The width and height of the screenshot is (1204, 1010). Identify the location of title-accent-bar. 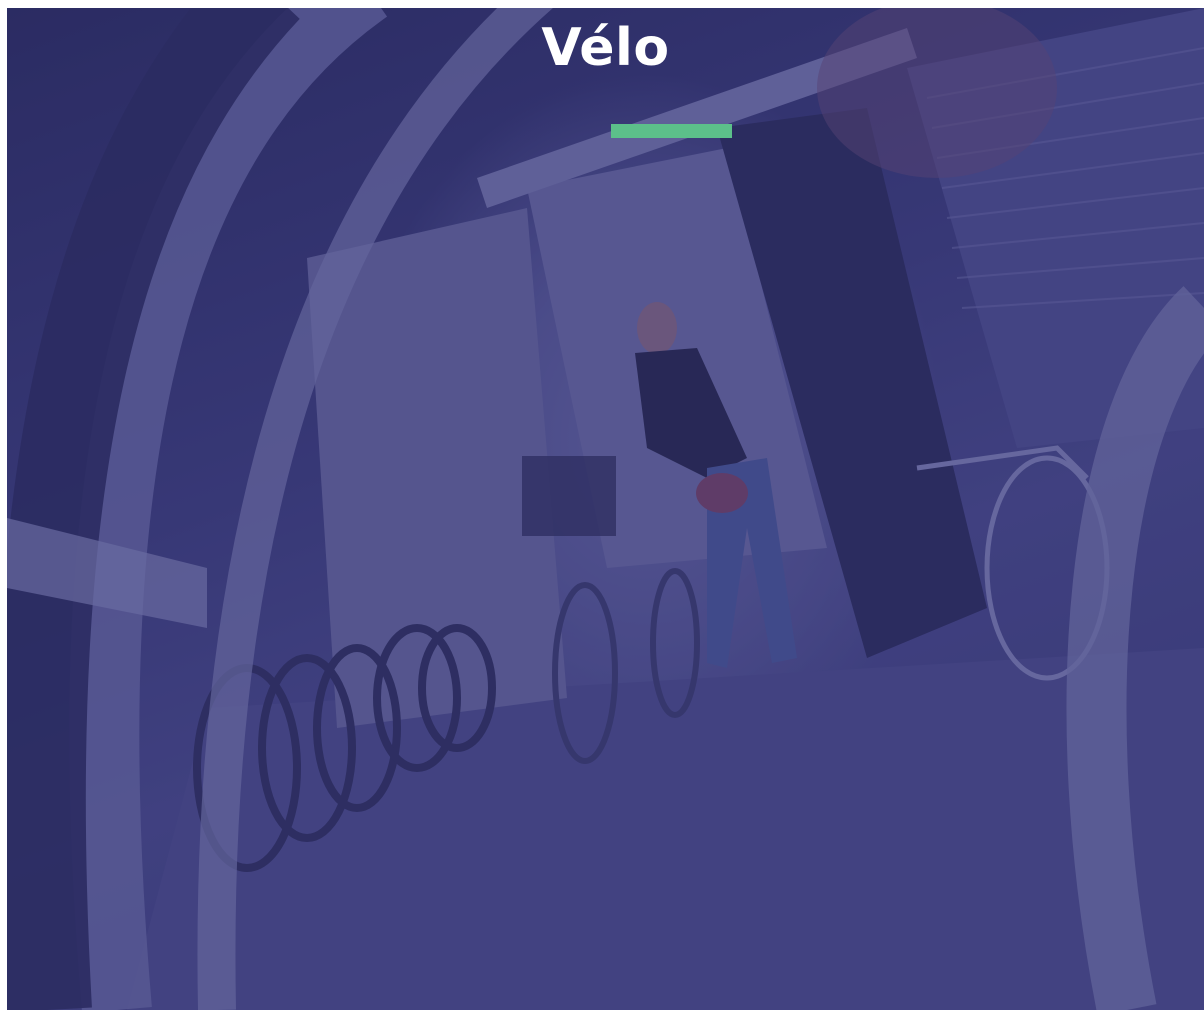
(671, 131).